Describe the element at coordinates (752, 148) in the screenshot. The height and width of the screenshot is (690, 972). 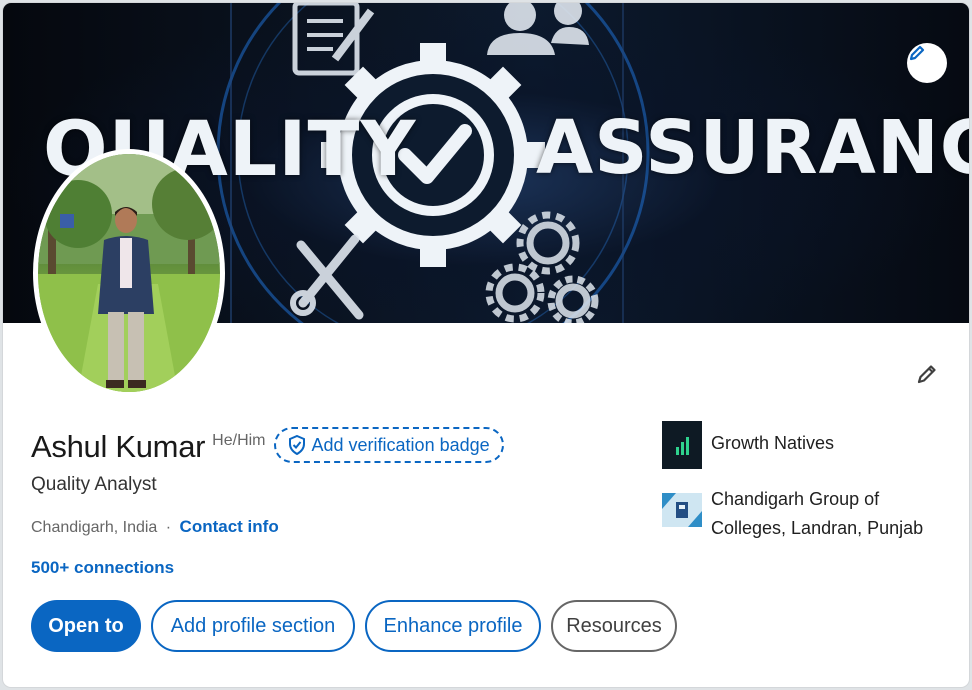
I see `banner-text-right: ASSURANCE` at that location.